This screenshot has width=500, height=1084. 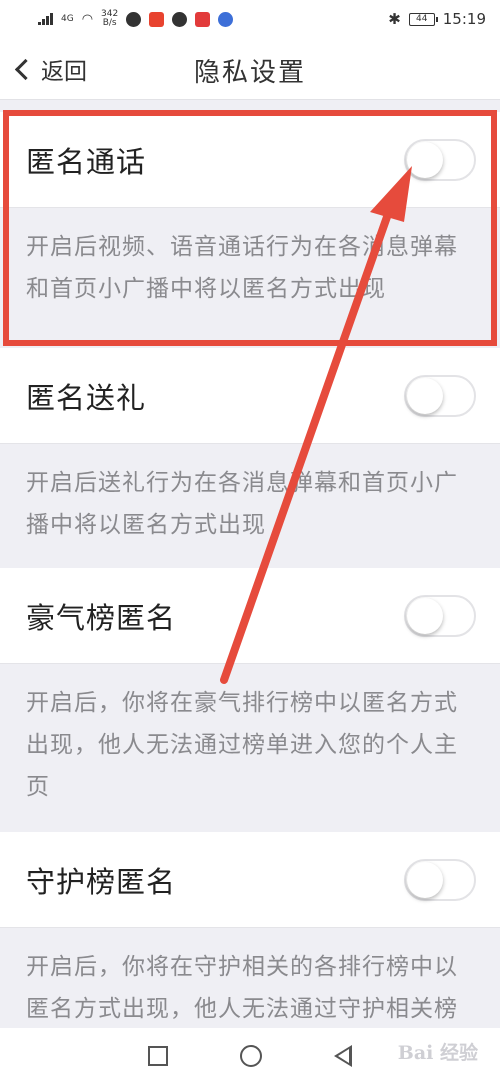 I want to click on wifi-icon: ◠, so click(x=87, y=19).